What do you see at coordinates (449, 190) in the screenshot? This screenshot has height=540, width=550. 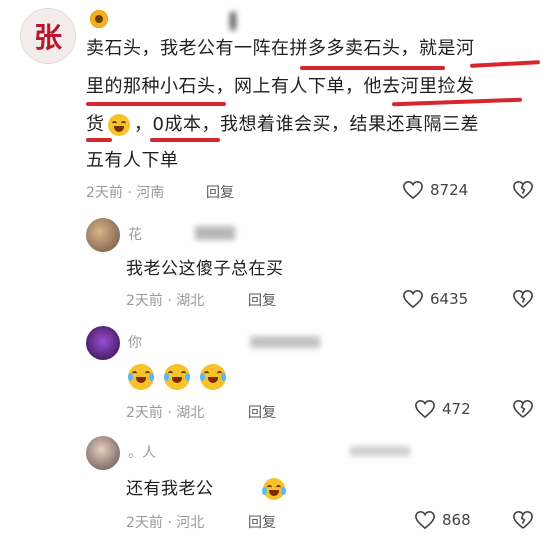 I see `main-like-count: 8724` at bounding box center [449, 190].